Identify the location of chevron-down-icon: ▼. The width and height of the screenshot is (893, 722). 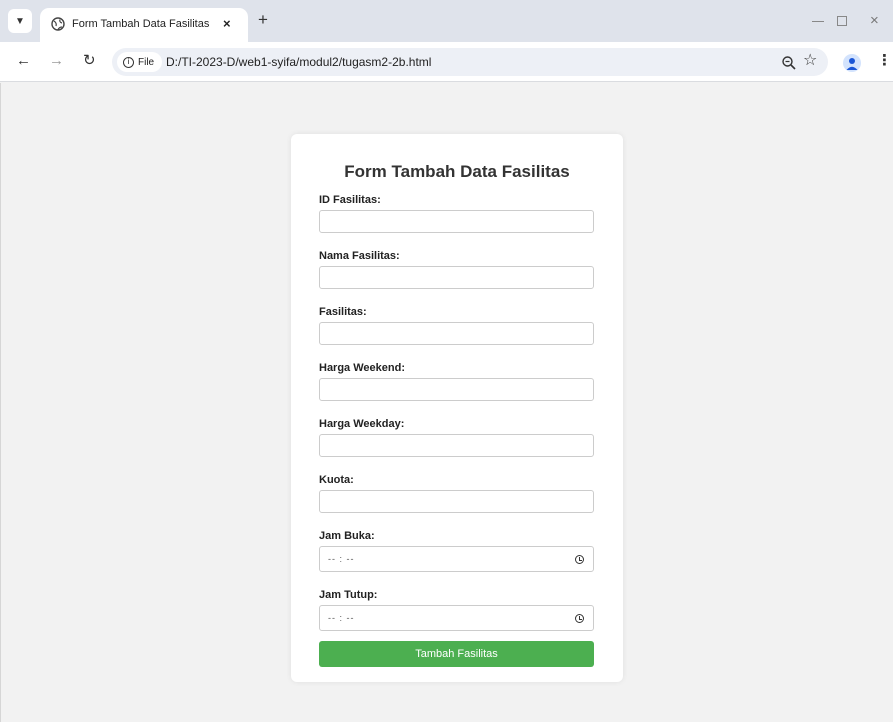
(20, 21).